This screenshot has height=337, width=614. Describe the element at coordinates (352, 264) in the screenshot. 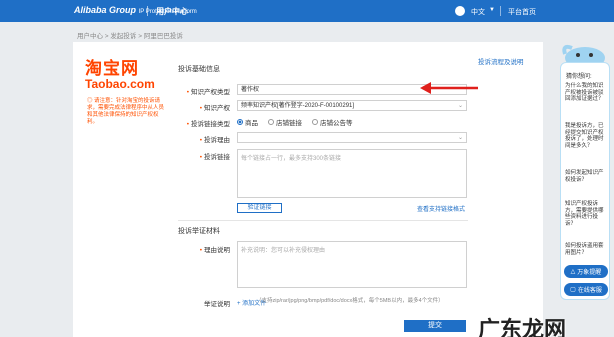

I see `evidence-reason-textarea: 补充说明：您可以补充侵权理由` at that location.